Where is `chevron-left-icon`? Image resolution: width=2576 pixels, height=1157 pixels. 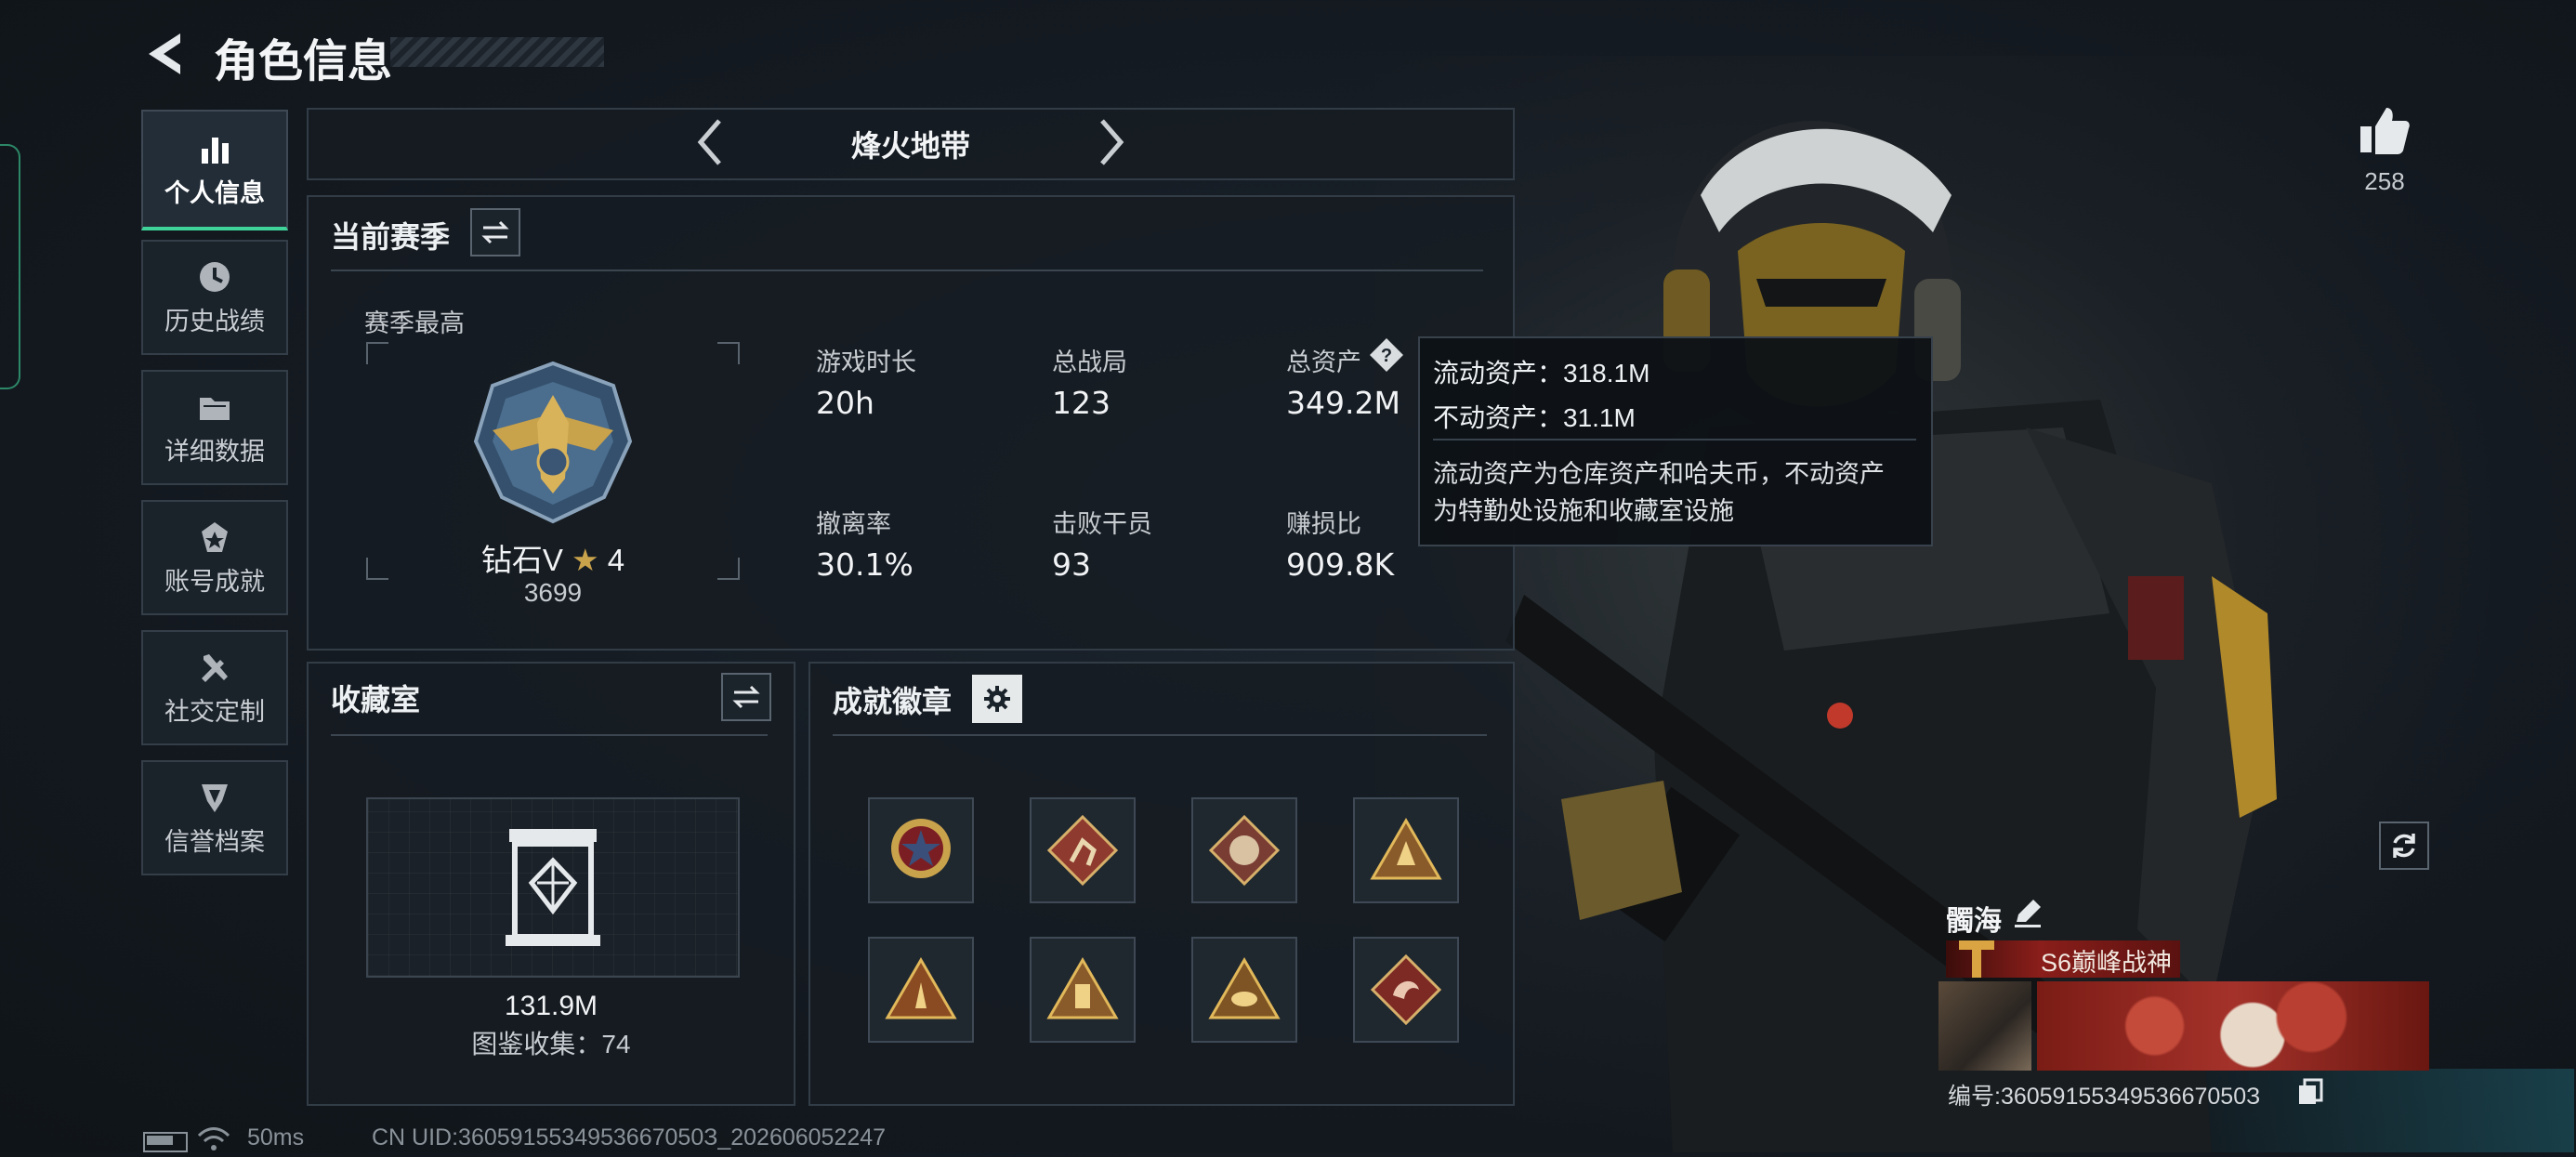 chevron-left-icon is located at coordinates (709, 142).